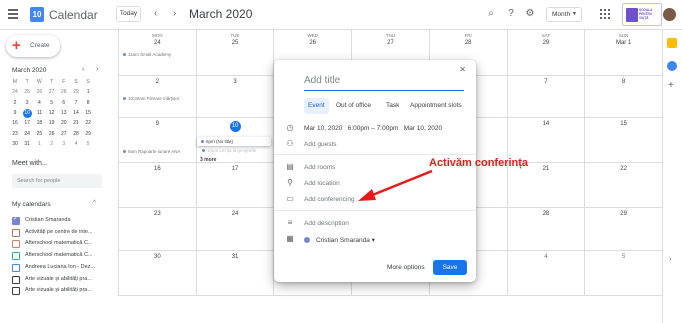 This screenshot has height=323, width=682. I want to click on day-number: 25, so click(235, 43).